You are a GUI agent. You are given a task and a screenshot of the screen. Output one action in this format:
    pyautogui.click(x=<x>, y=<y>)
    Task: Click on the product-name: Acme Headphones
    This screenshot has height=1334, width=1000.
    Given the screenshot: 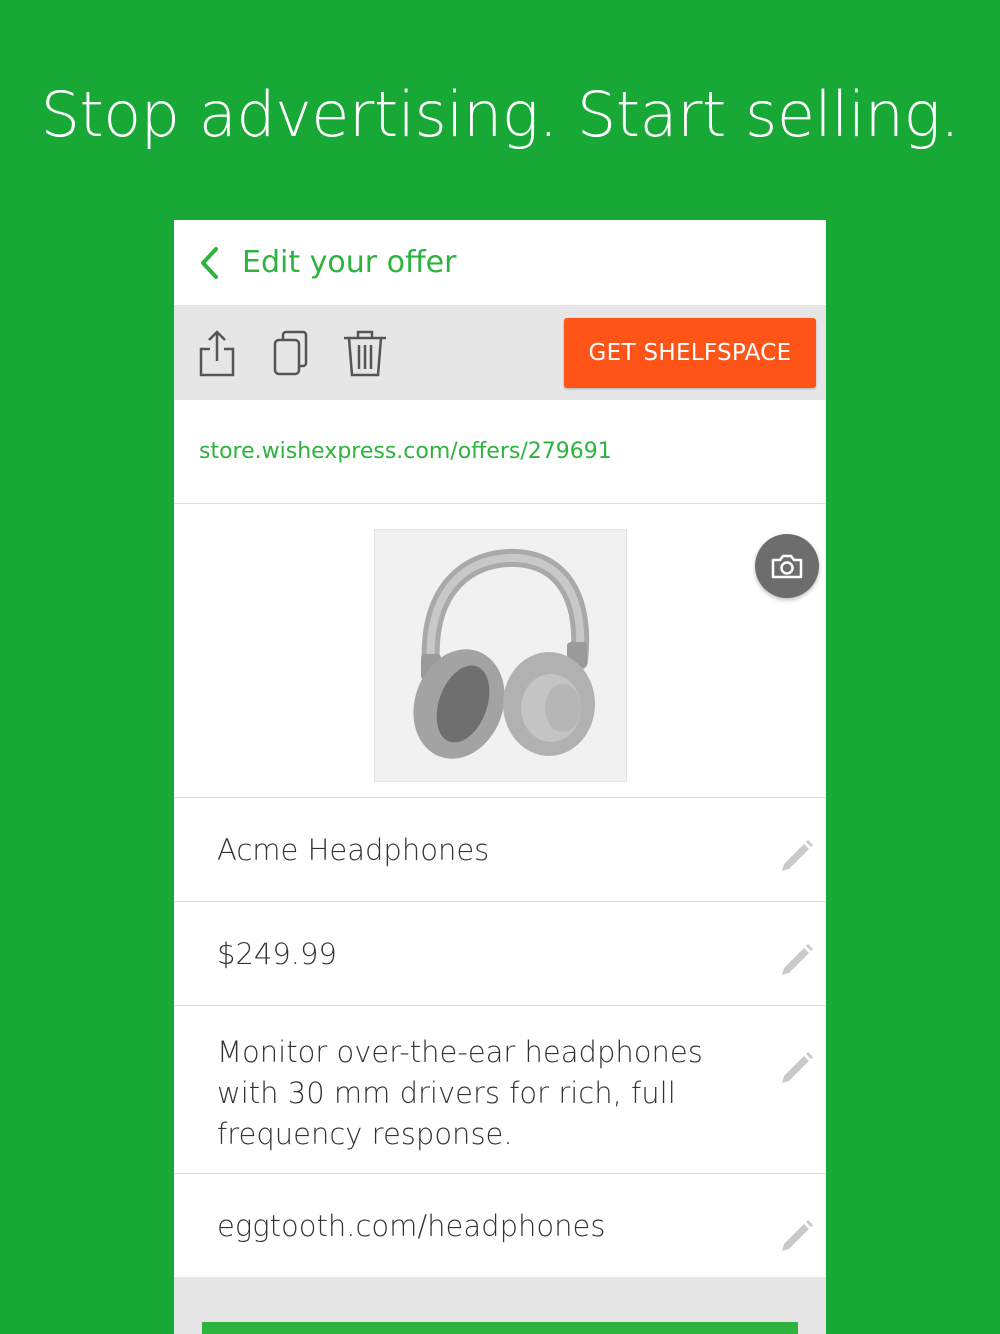 What is the action you would take?
    pyautogui.click(x=353, y=849)
    